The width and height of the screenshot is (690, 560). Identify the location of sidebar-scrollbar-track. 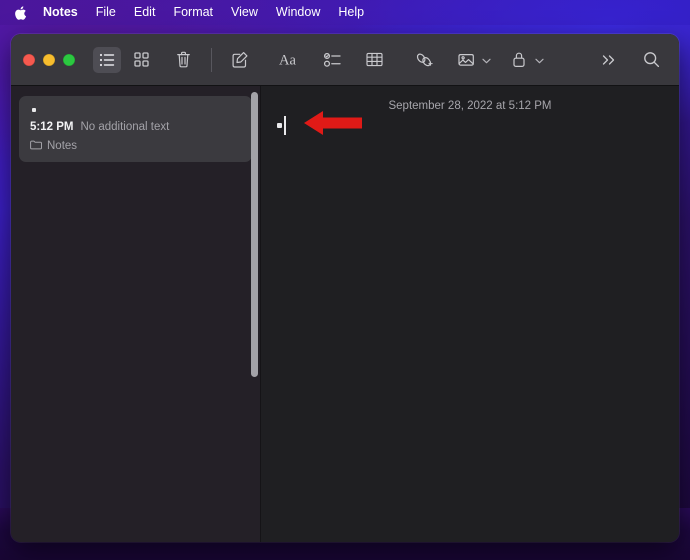
(254, 314).